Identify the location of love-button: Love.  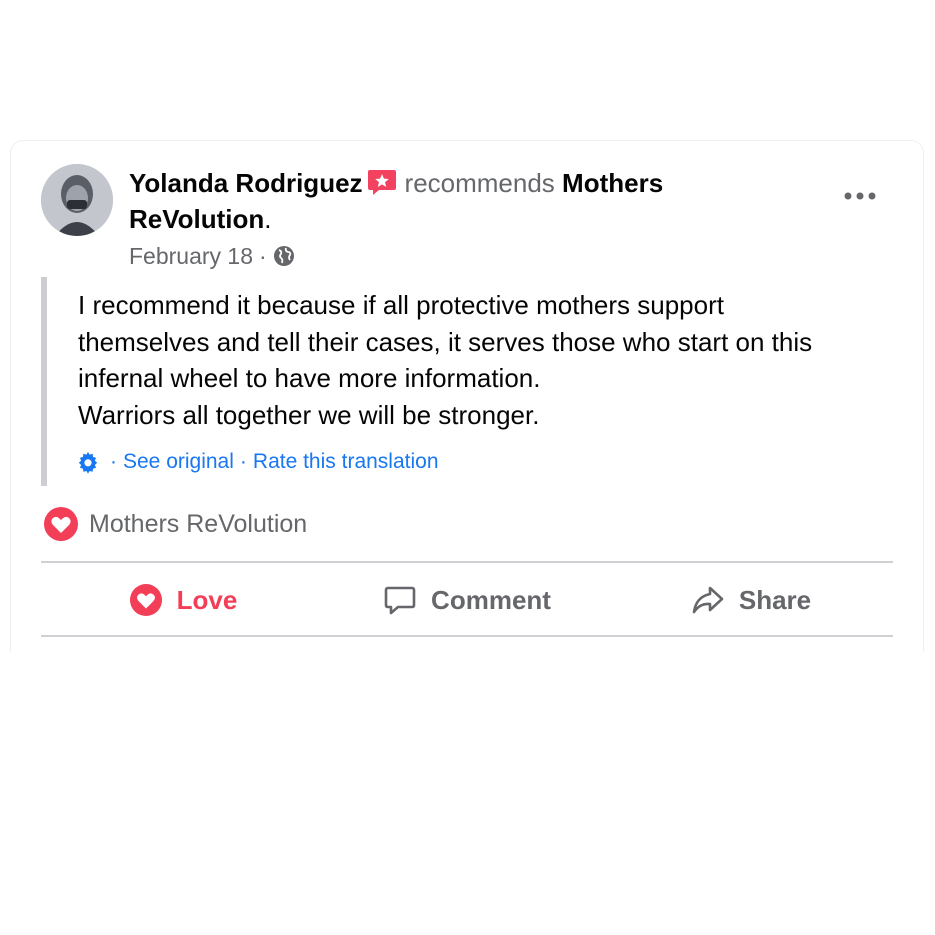
(183, 600).